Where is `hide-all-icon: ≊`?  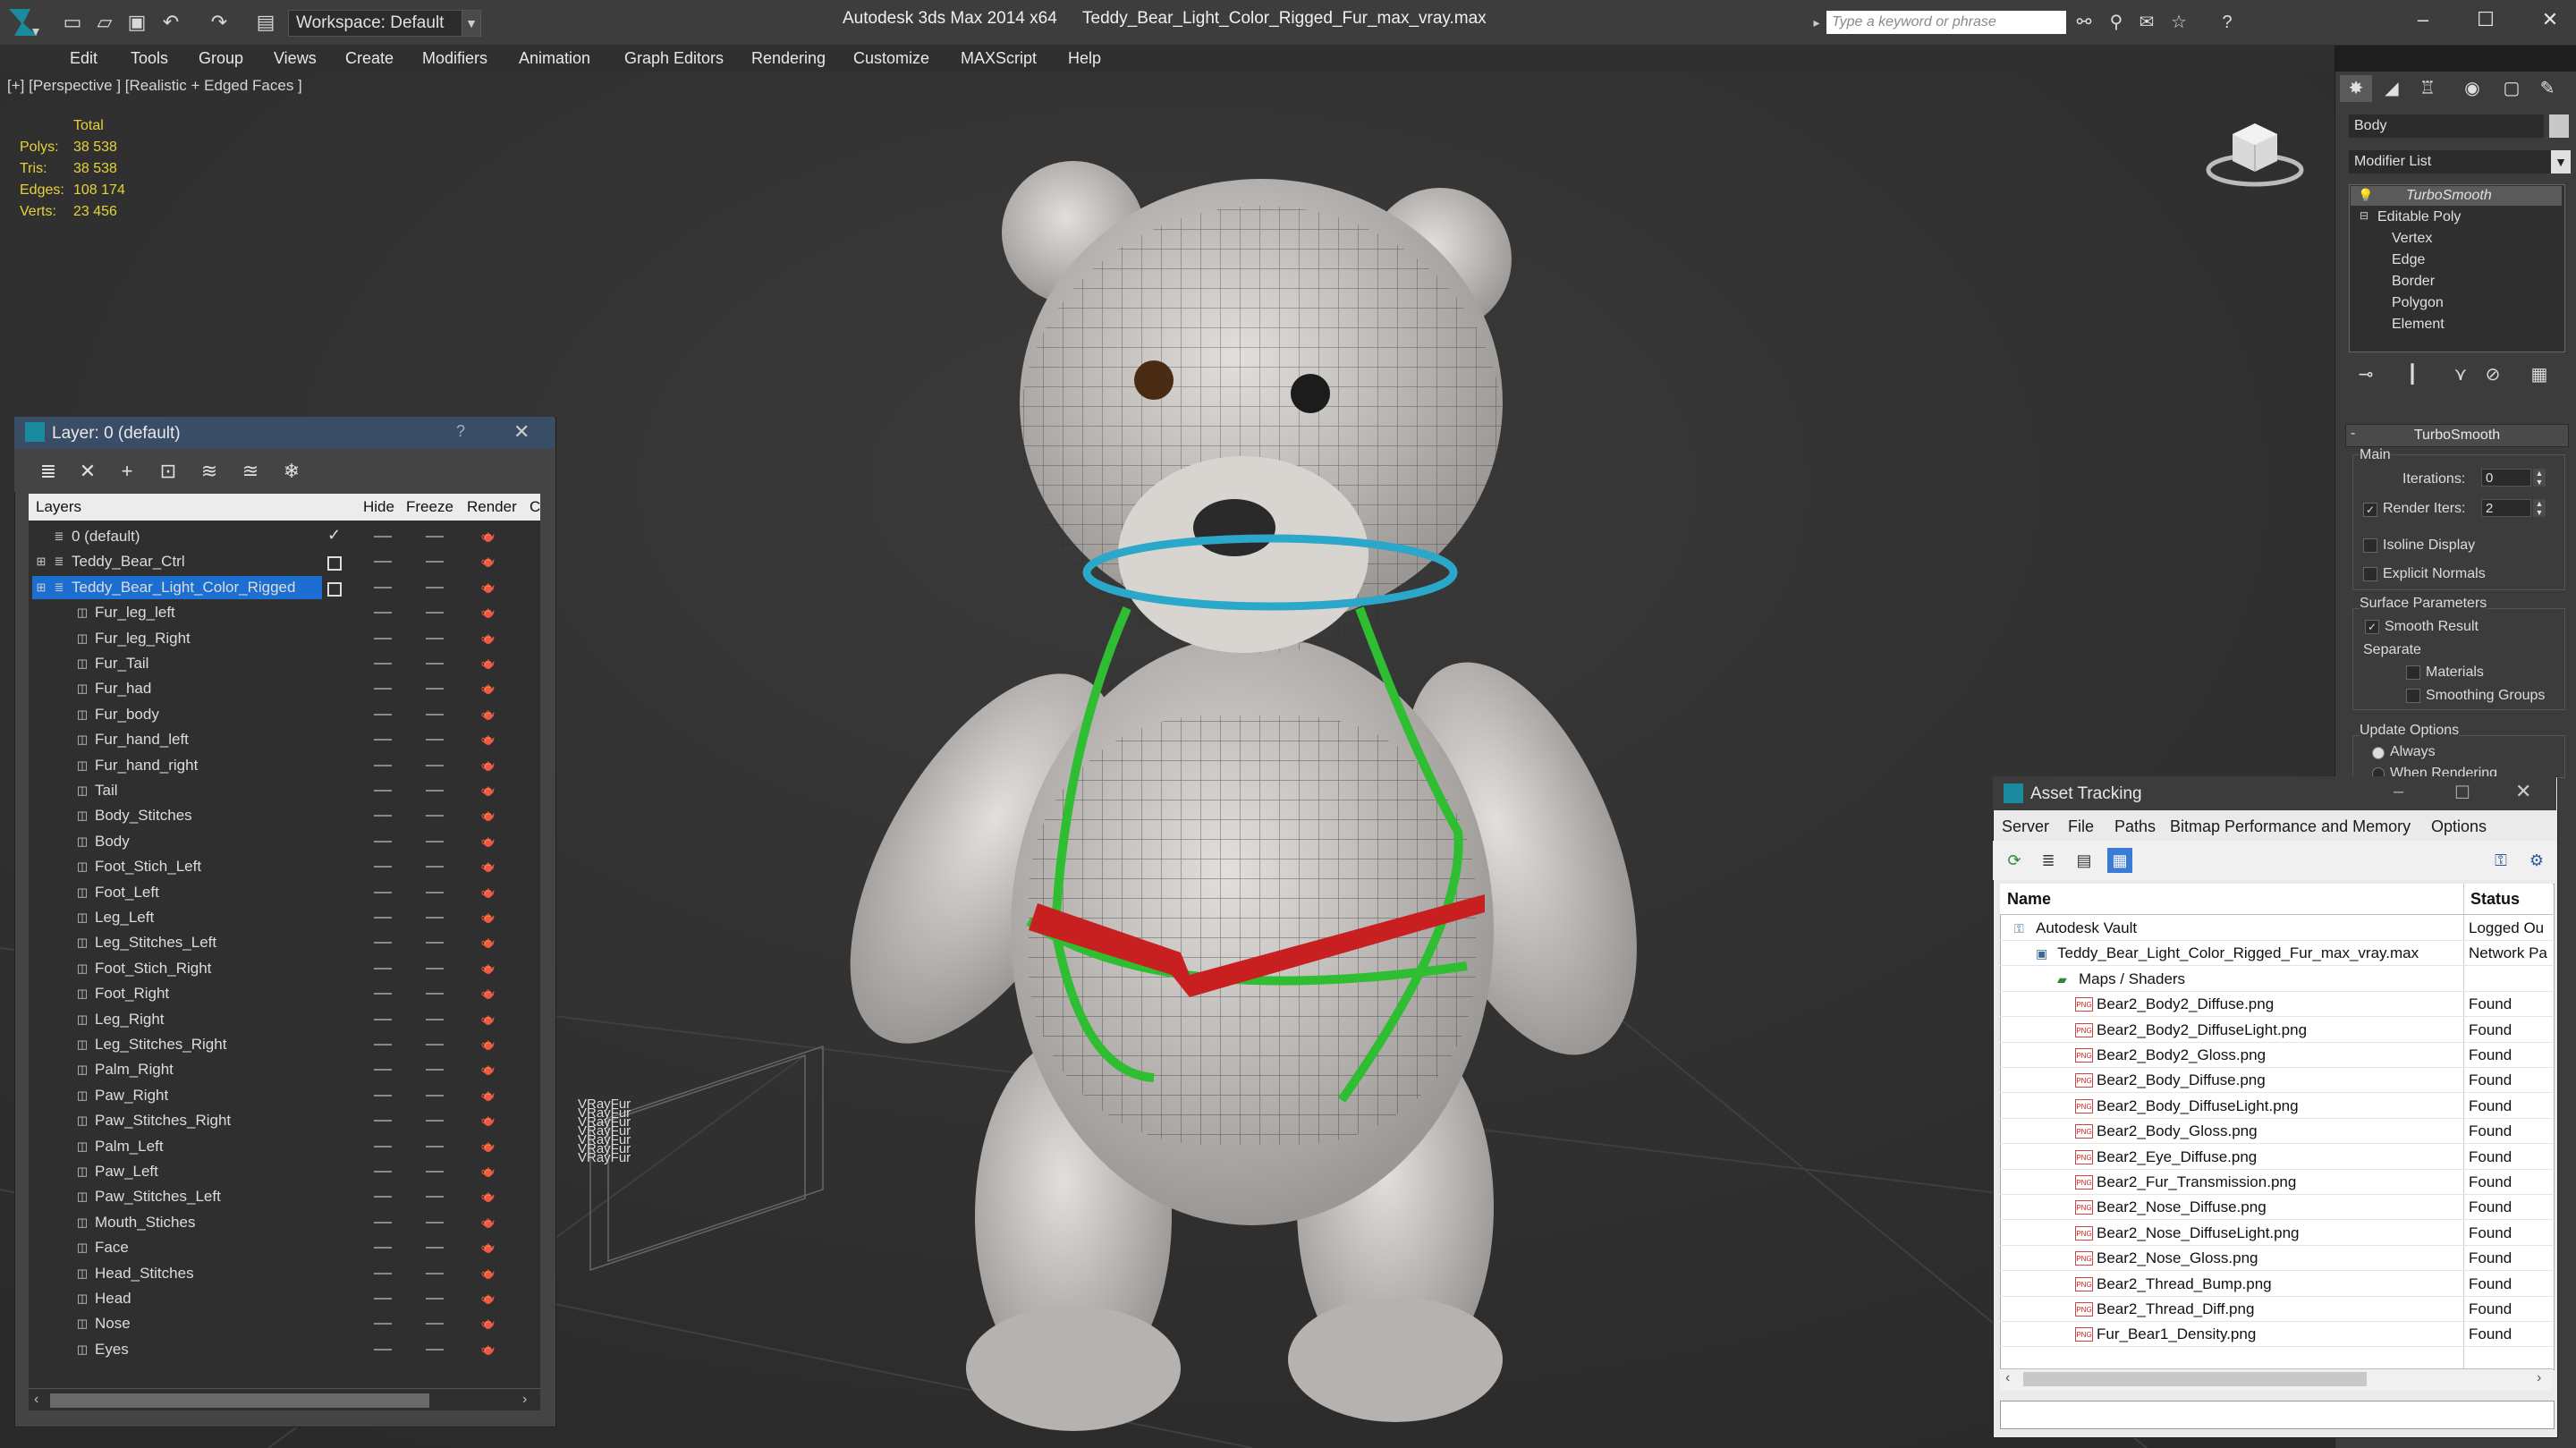 hide-all-icon: ≊ is located at coordinates (250, 471).